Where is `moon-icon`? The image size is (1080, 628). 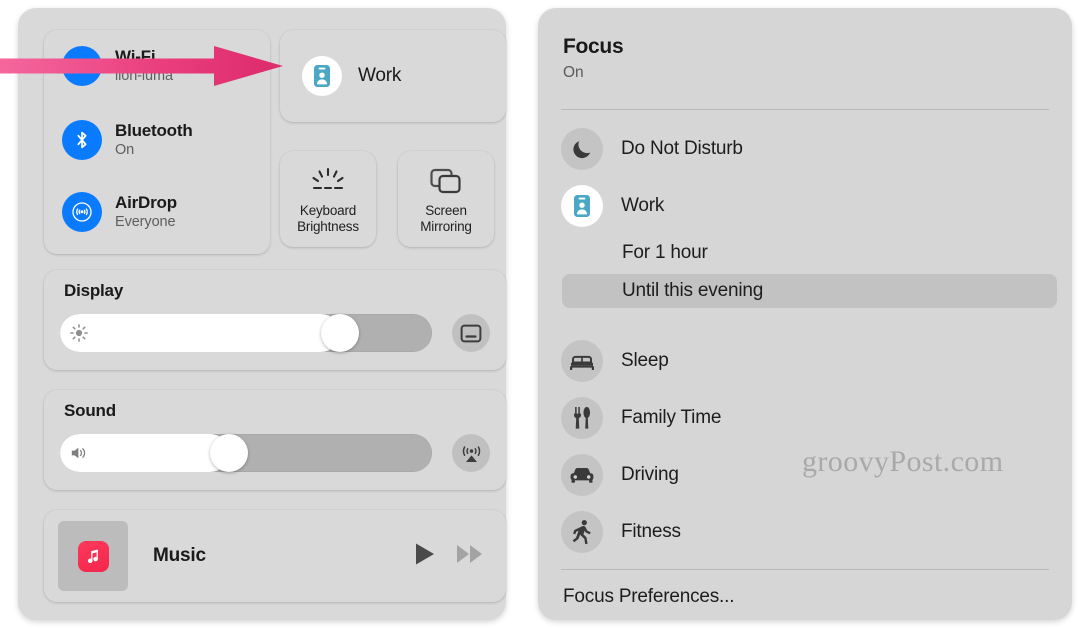 moon-icon is located at coordinates (582, 149).